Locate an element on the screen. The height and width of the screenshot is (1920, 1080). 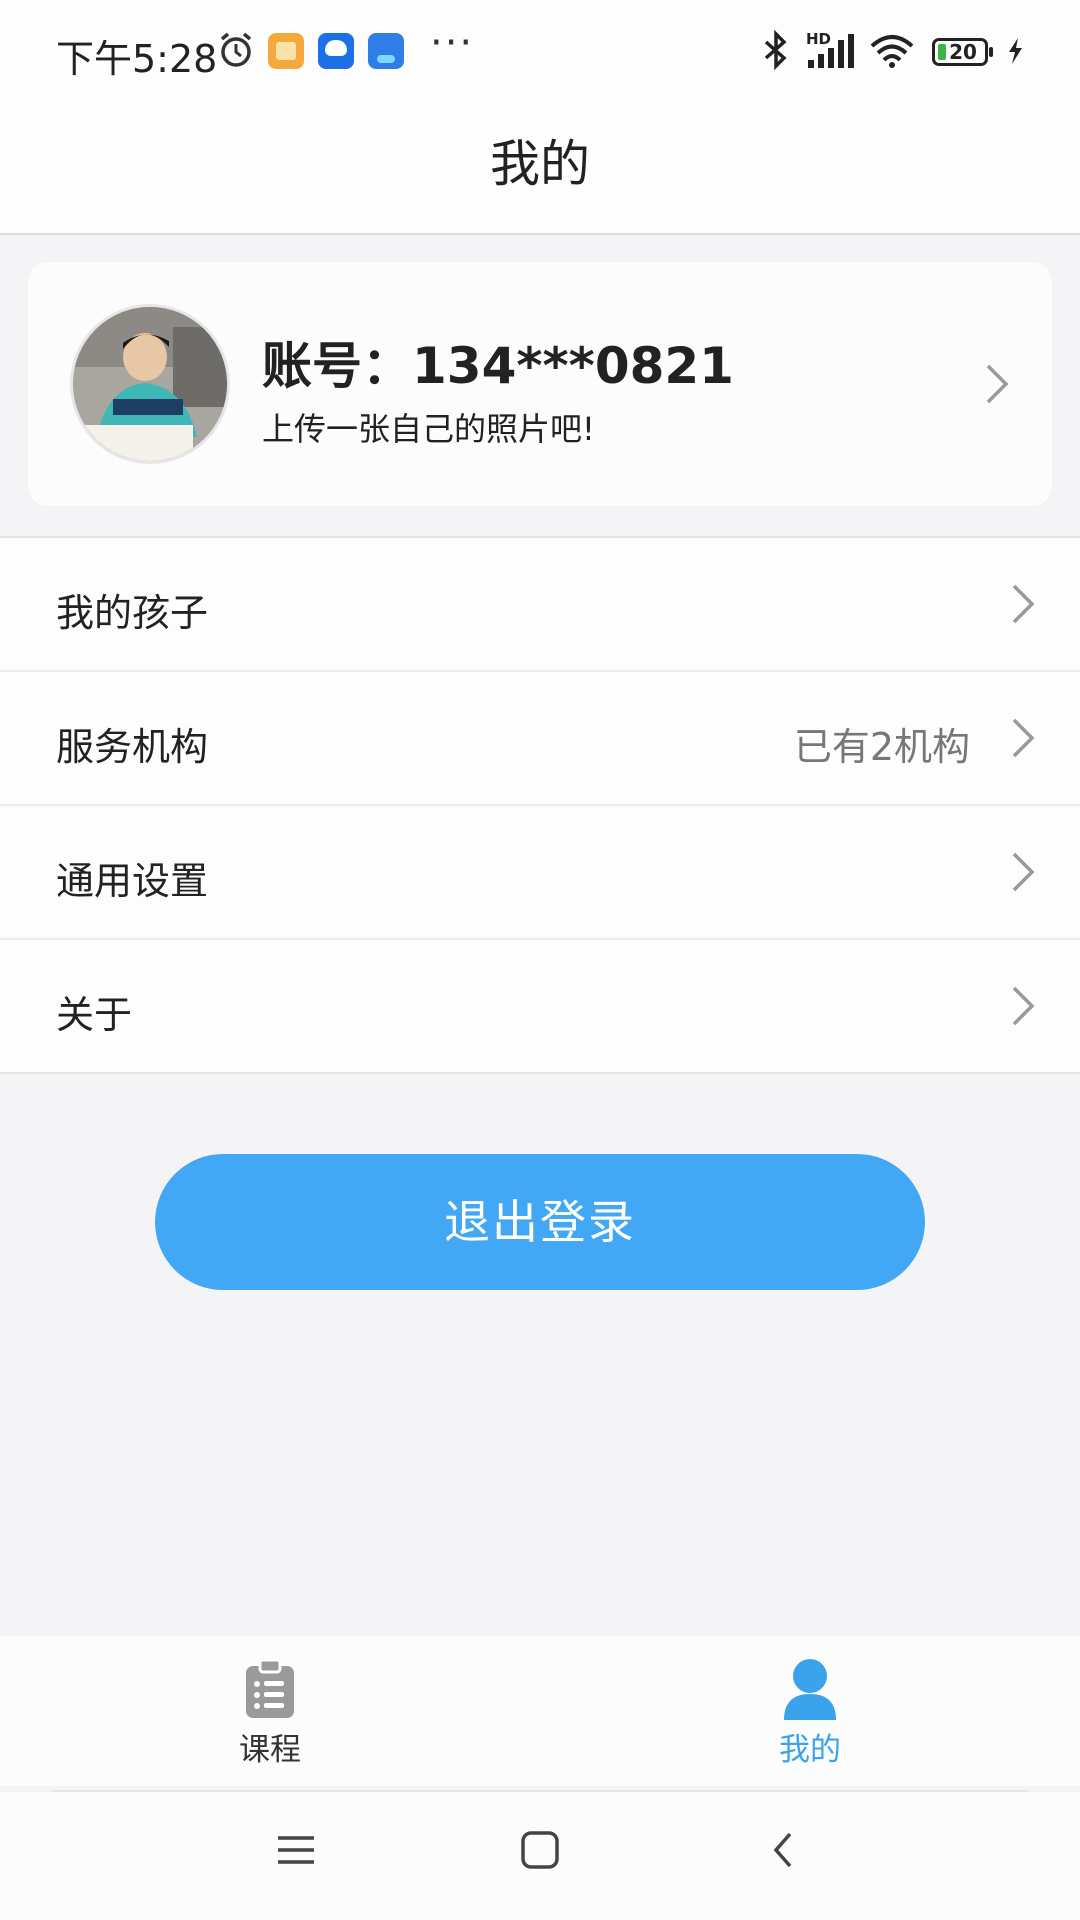
menu-item-label: 关于 is located at coordinates (94, 1015).